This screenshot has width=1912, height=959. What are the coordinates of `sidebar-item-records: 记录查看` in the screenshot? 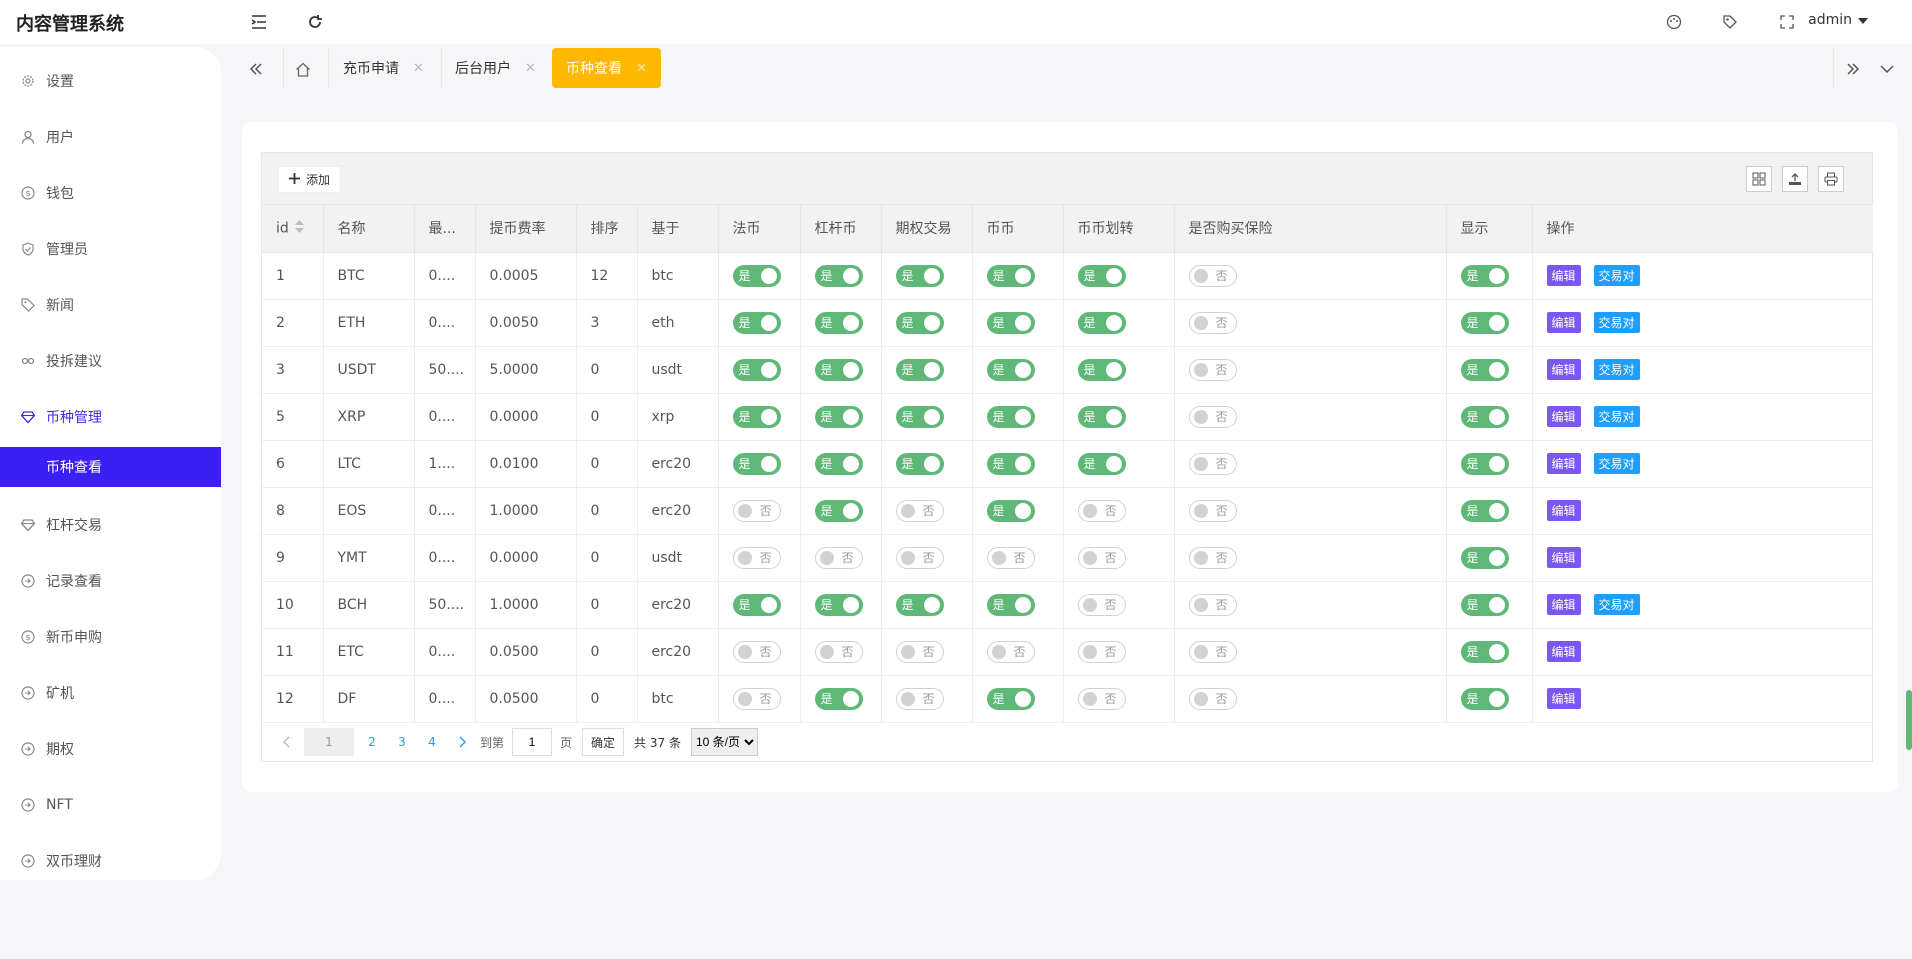 It's located at (110, 581).